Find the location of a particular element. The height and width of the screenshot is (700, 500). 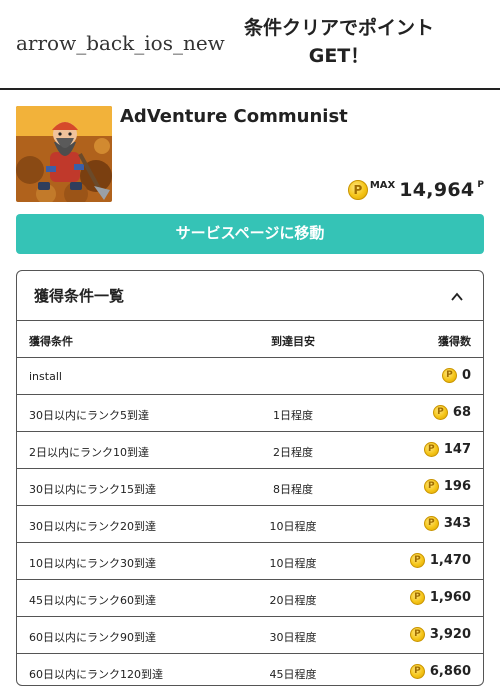

estimate-text: 2日程度 is located at coordinates (293, 452).